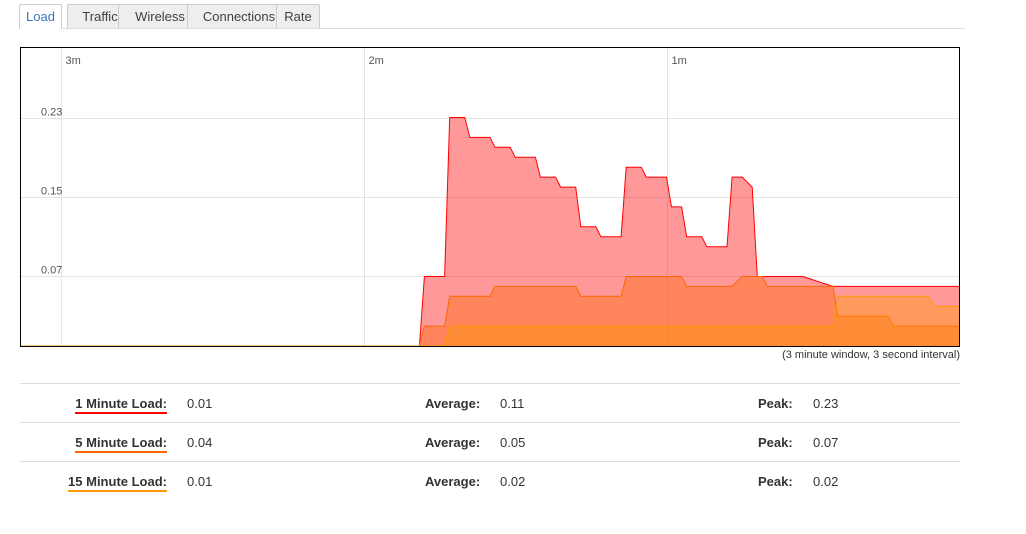 Image resolution: width=1026 pixels, height=534 pixels. What do you see at coordinates (121, 405) in the screenshot?
I see `load-1min-label: 1 Minute Load:` at bounding box center [121, 405].